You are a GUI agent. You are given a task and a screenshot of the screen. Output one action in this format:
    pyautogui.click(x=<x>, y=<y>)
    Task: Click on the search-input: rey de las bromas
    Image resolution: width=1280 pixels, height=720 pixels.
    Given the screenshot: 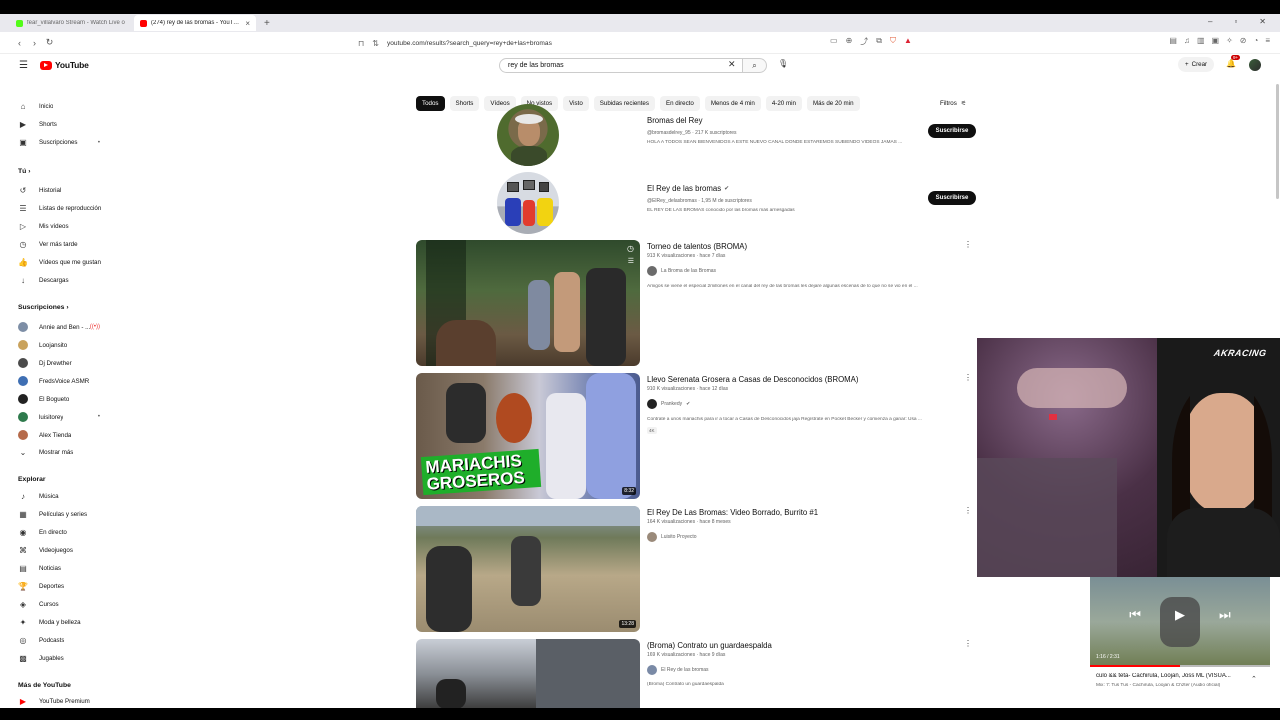 What is the action you would take?
    pyautogui.click(x=621, y=65)
    